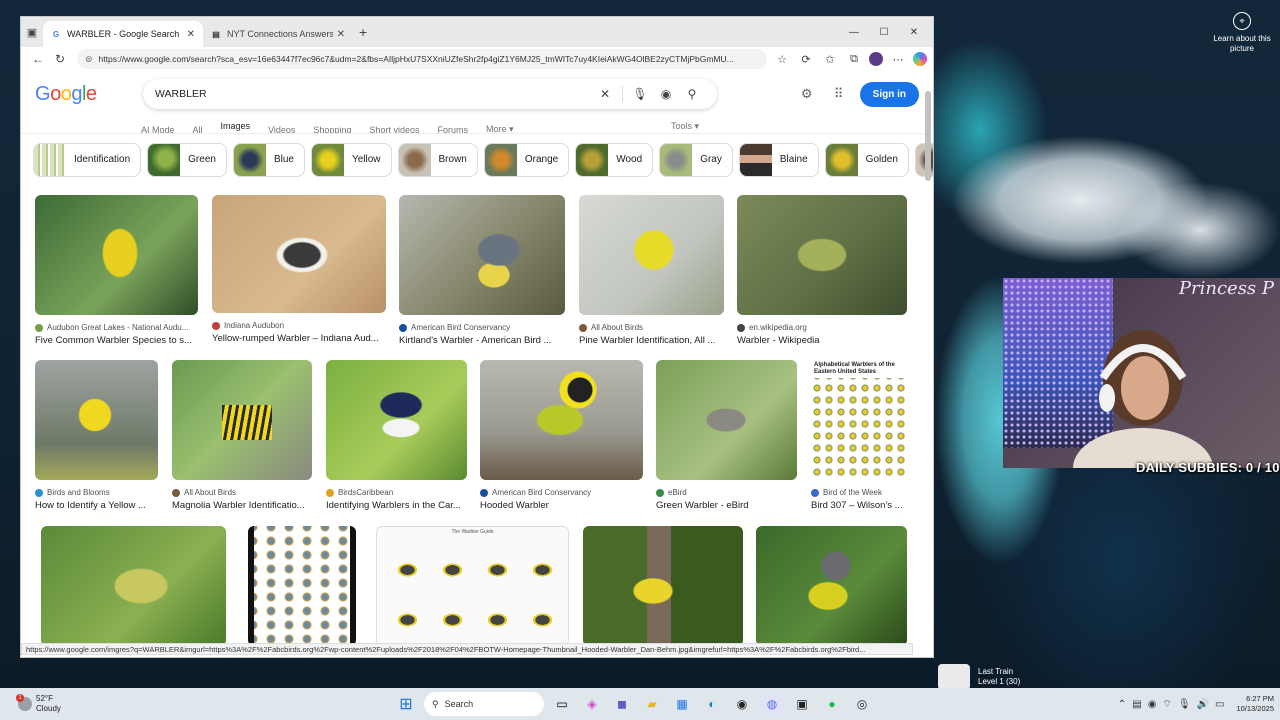  Describe the element at coordinates (198, 129) in the screenshot. I see `tab-all: All` at that location.